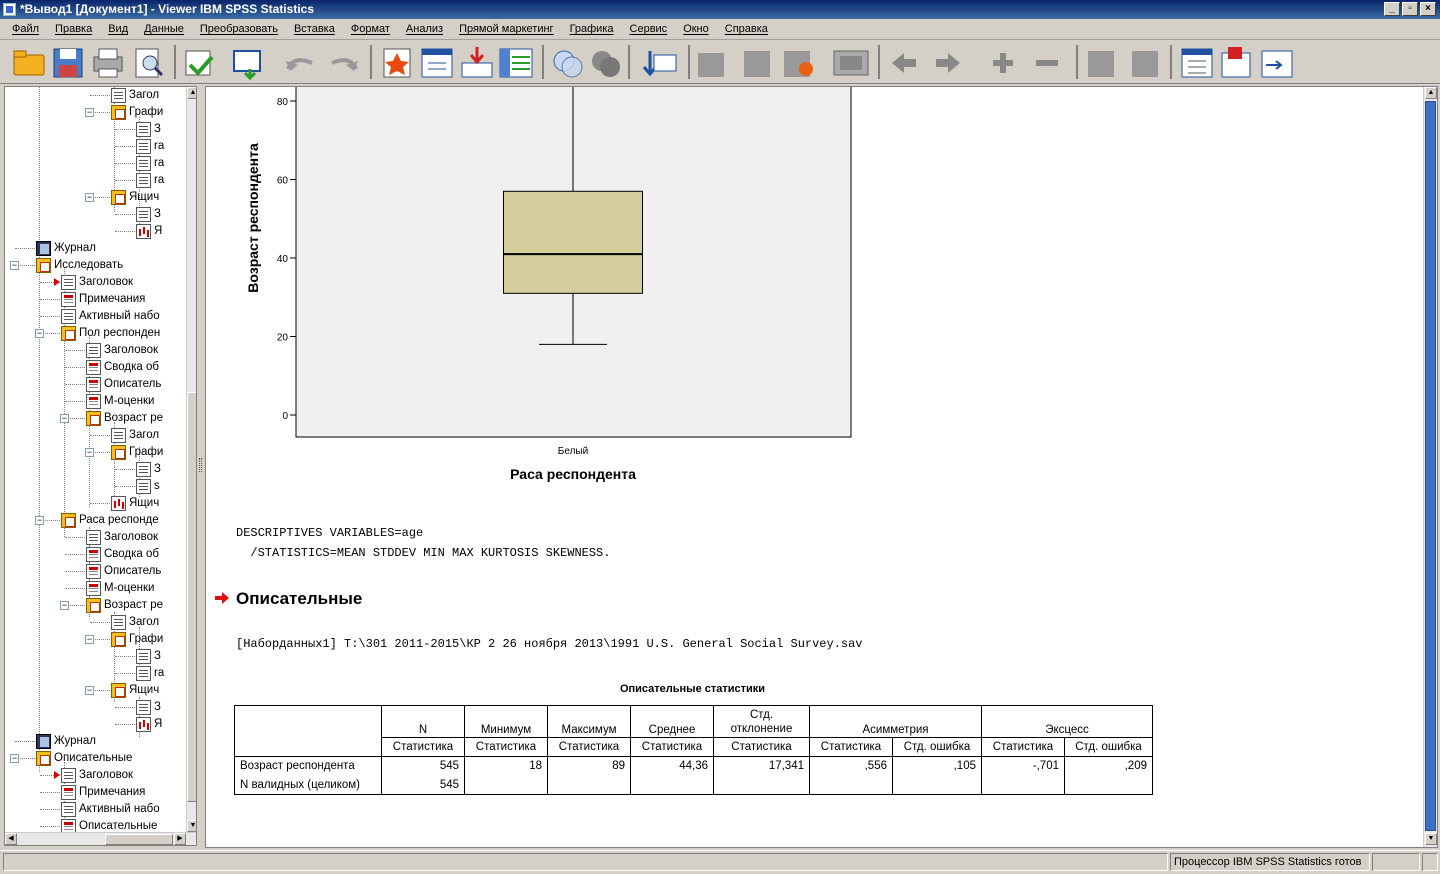 This screenshot has width=1440, height=874. What do you see at coordinates (672, 785) in the screenshot?
I see `cell-mean` at bounding box center [672, 785].